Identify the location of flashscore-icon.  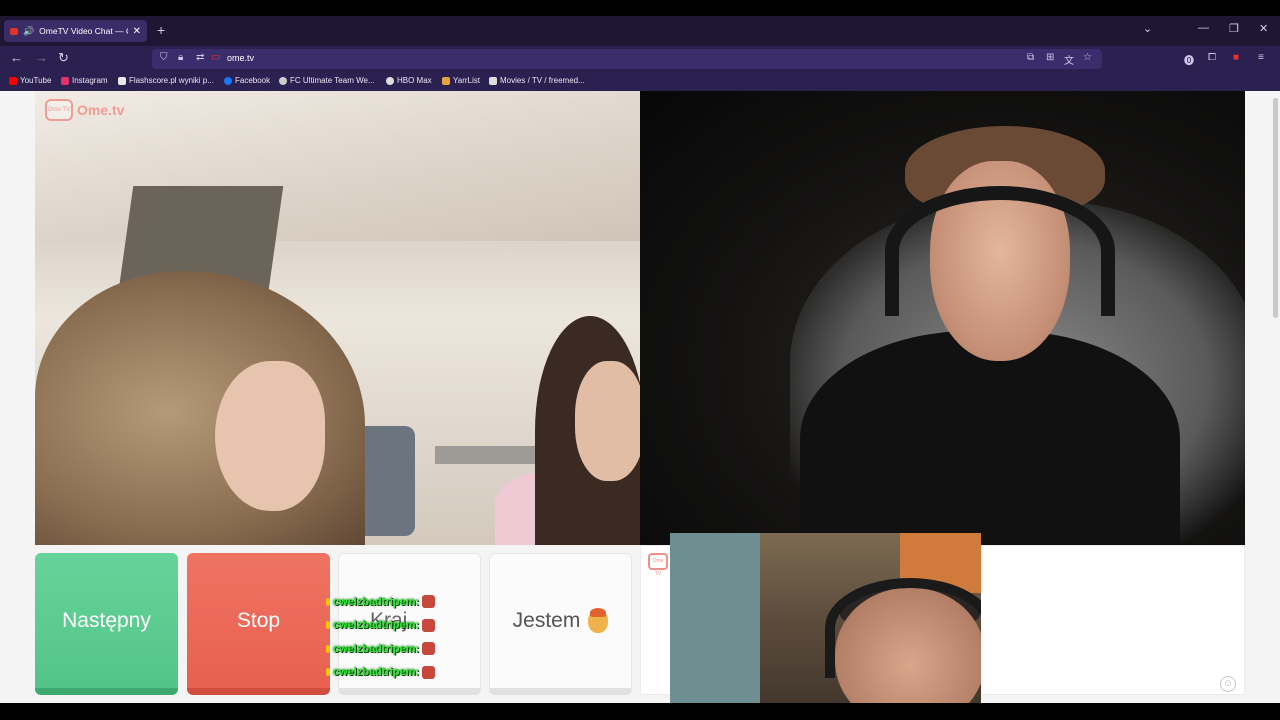
(122, 80).